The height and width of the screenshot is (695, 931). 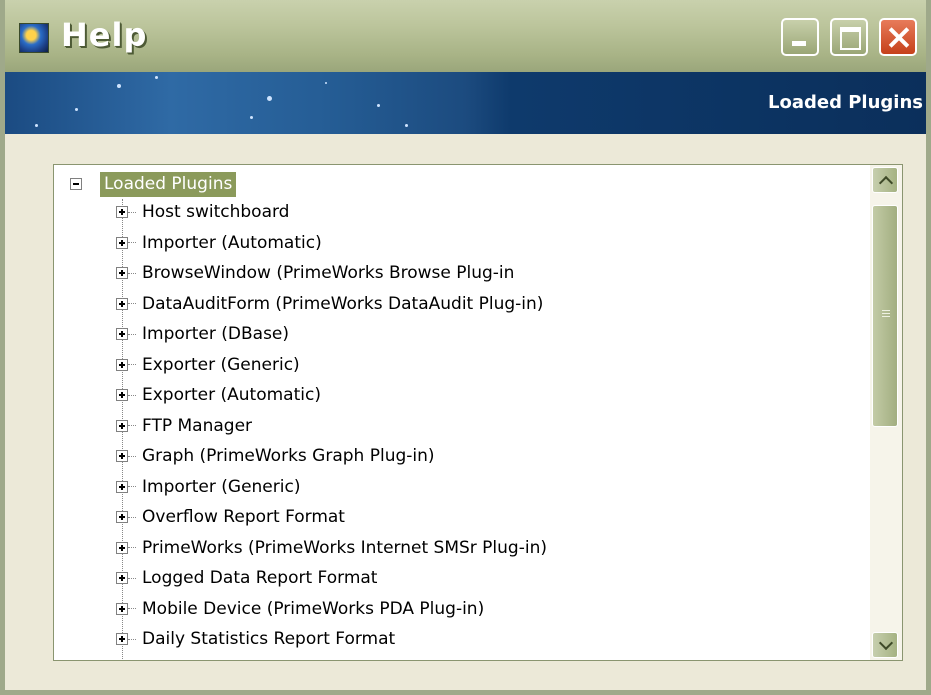 I want to click on window-title: Help, so click(x=104, y=35).